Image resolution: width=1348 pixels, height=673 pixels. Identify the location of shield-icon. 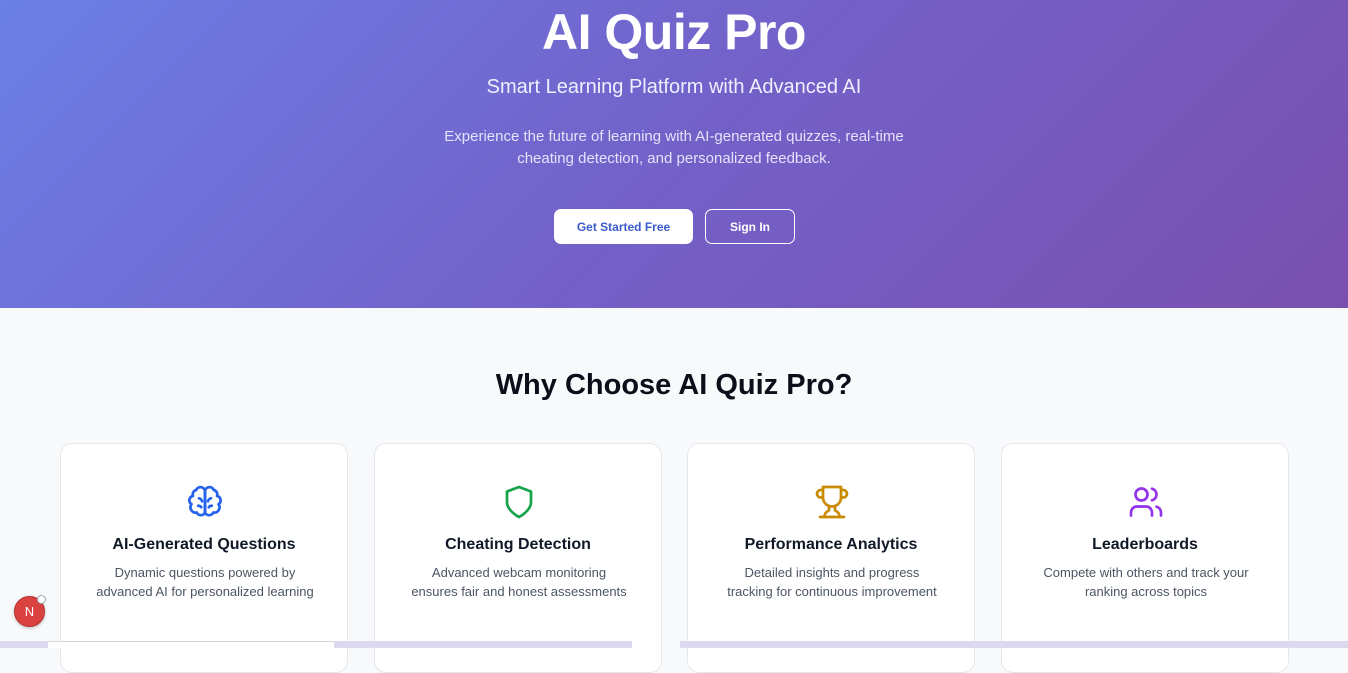
(519, 502).